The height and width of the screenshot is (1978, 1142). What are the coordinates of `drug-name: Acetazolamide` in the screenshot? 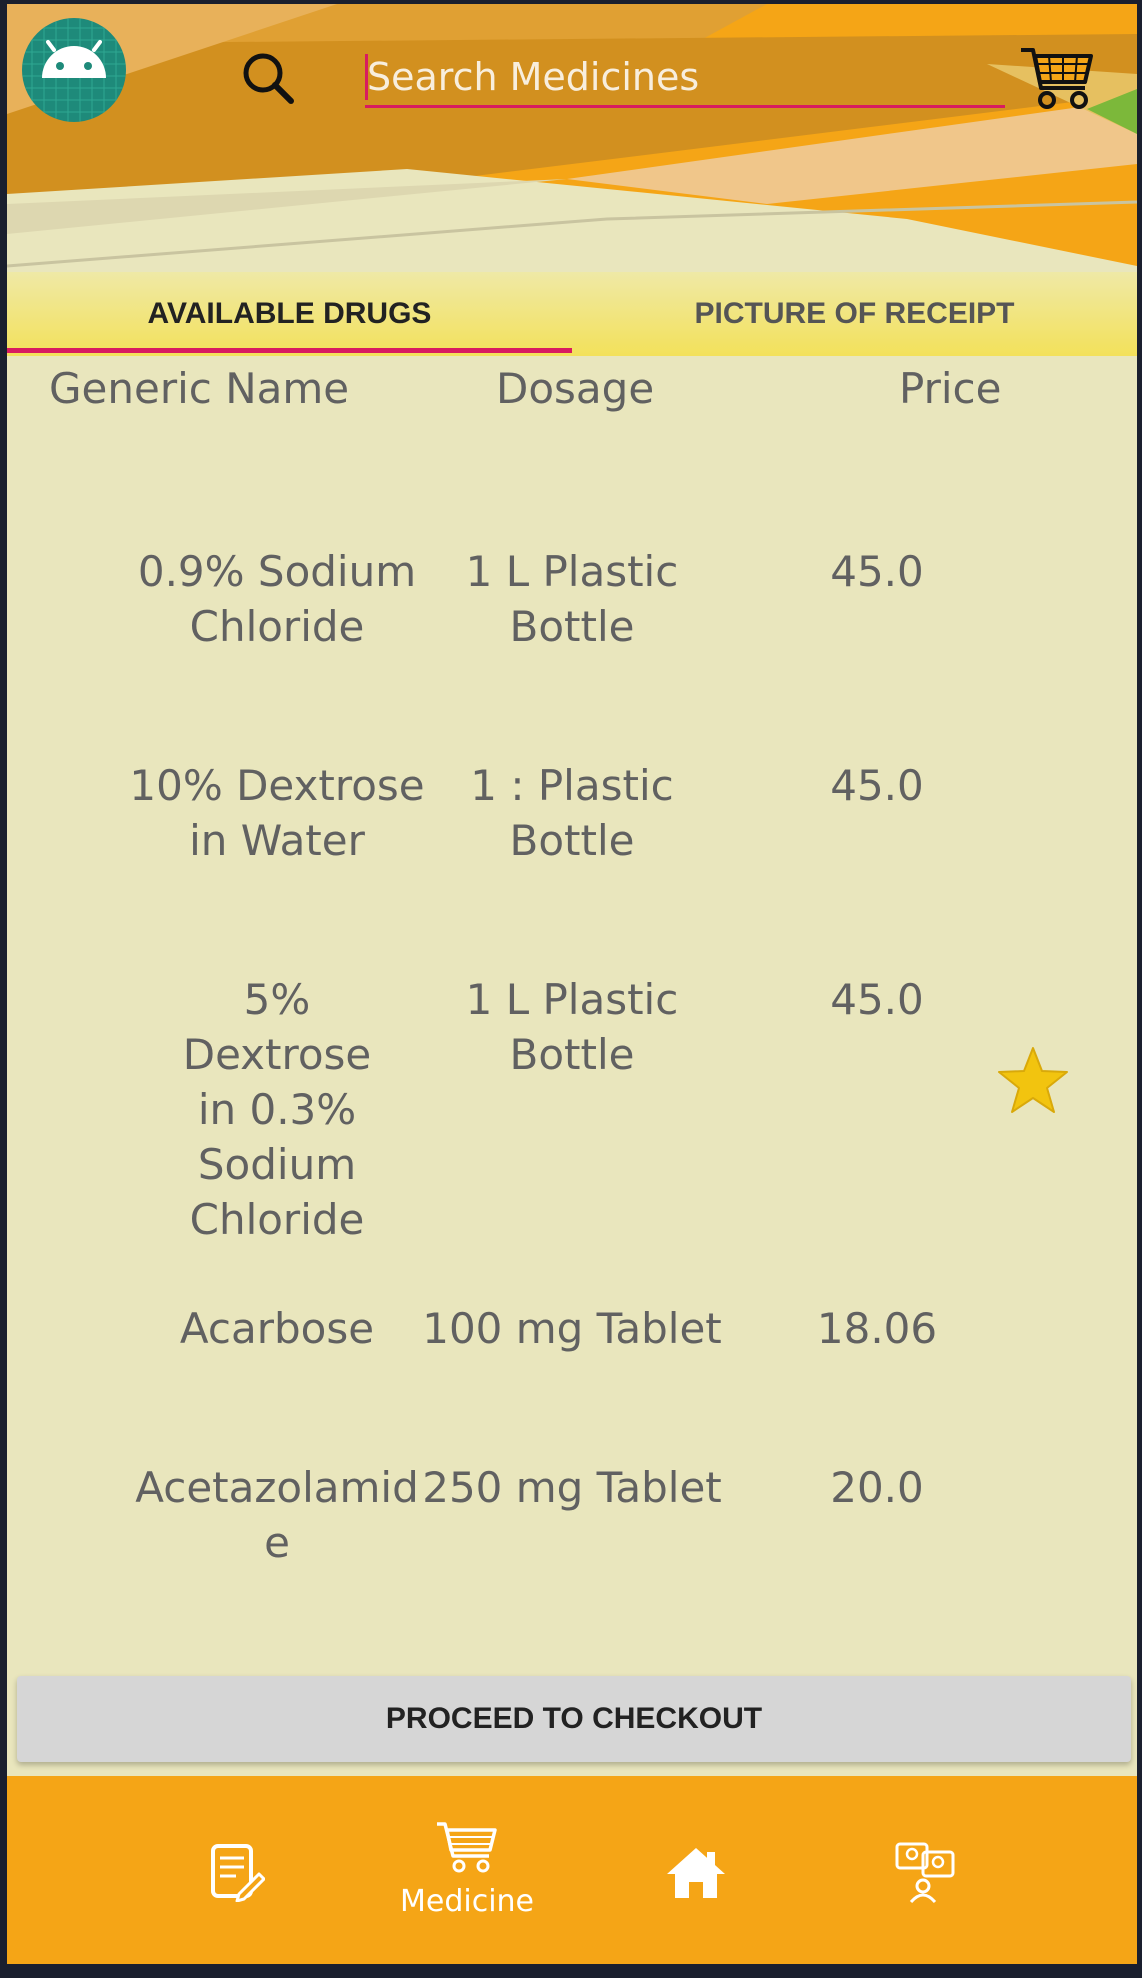 It's located at (277, 1515).